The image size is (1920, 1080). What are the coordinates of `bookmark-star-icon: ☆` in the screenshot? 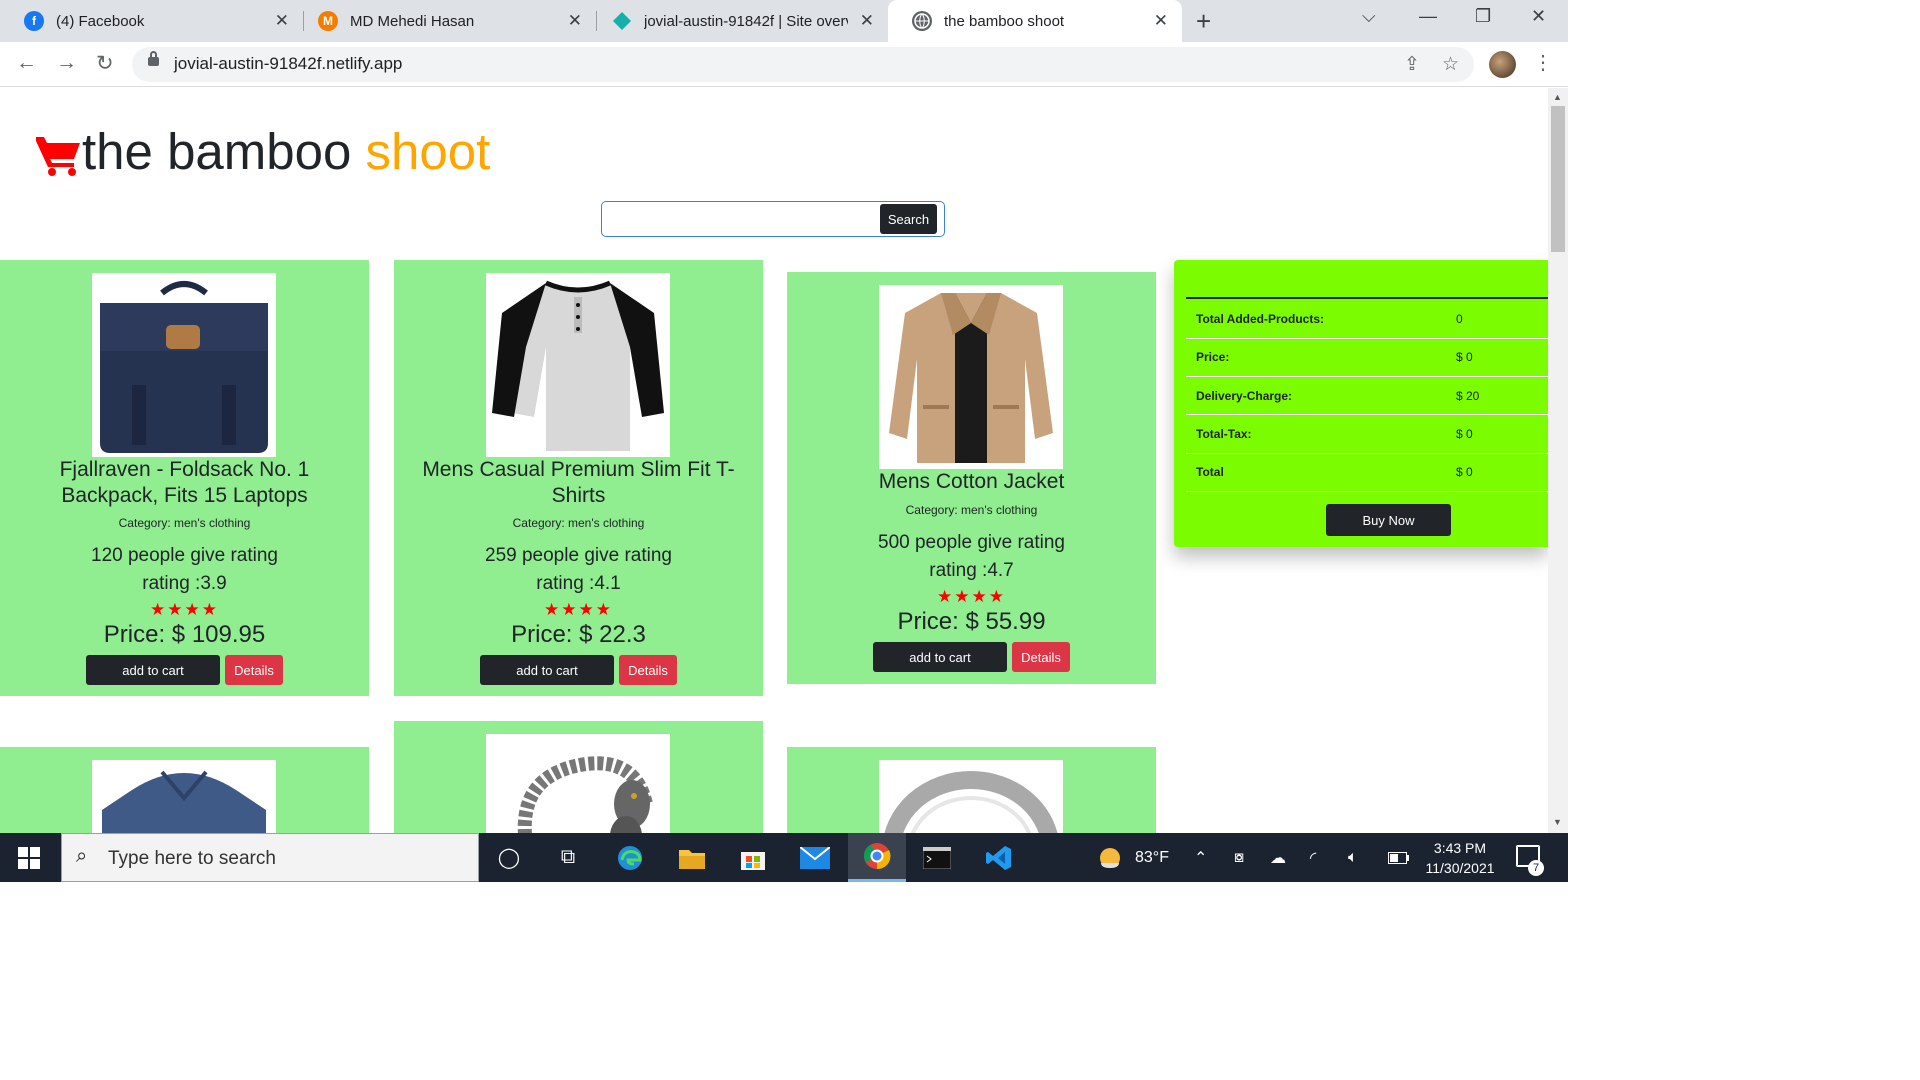 It's located at (1450, 64).